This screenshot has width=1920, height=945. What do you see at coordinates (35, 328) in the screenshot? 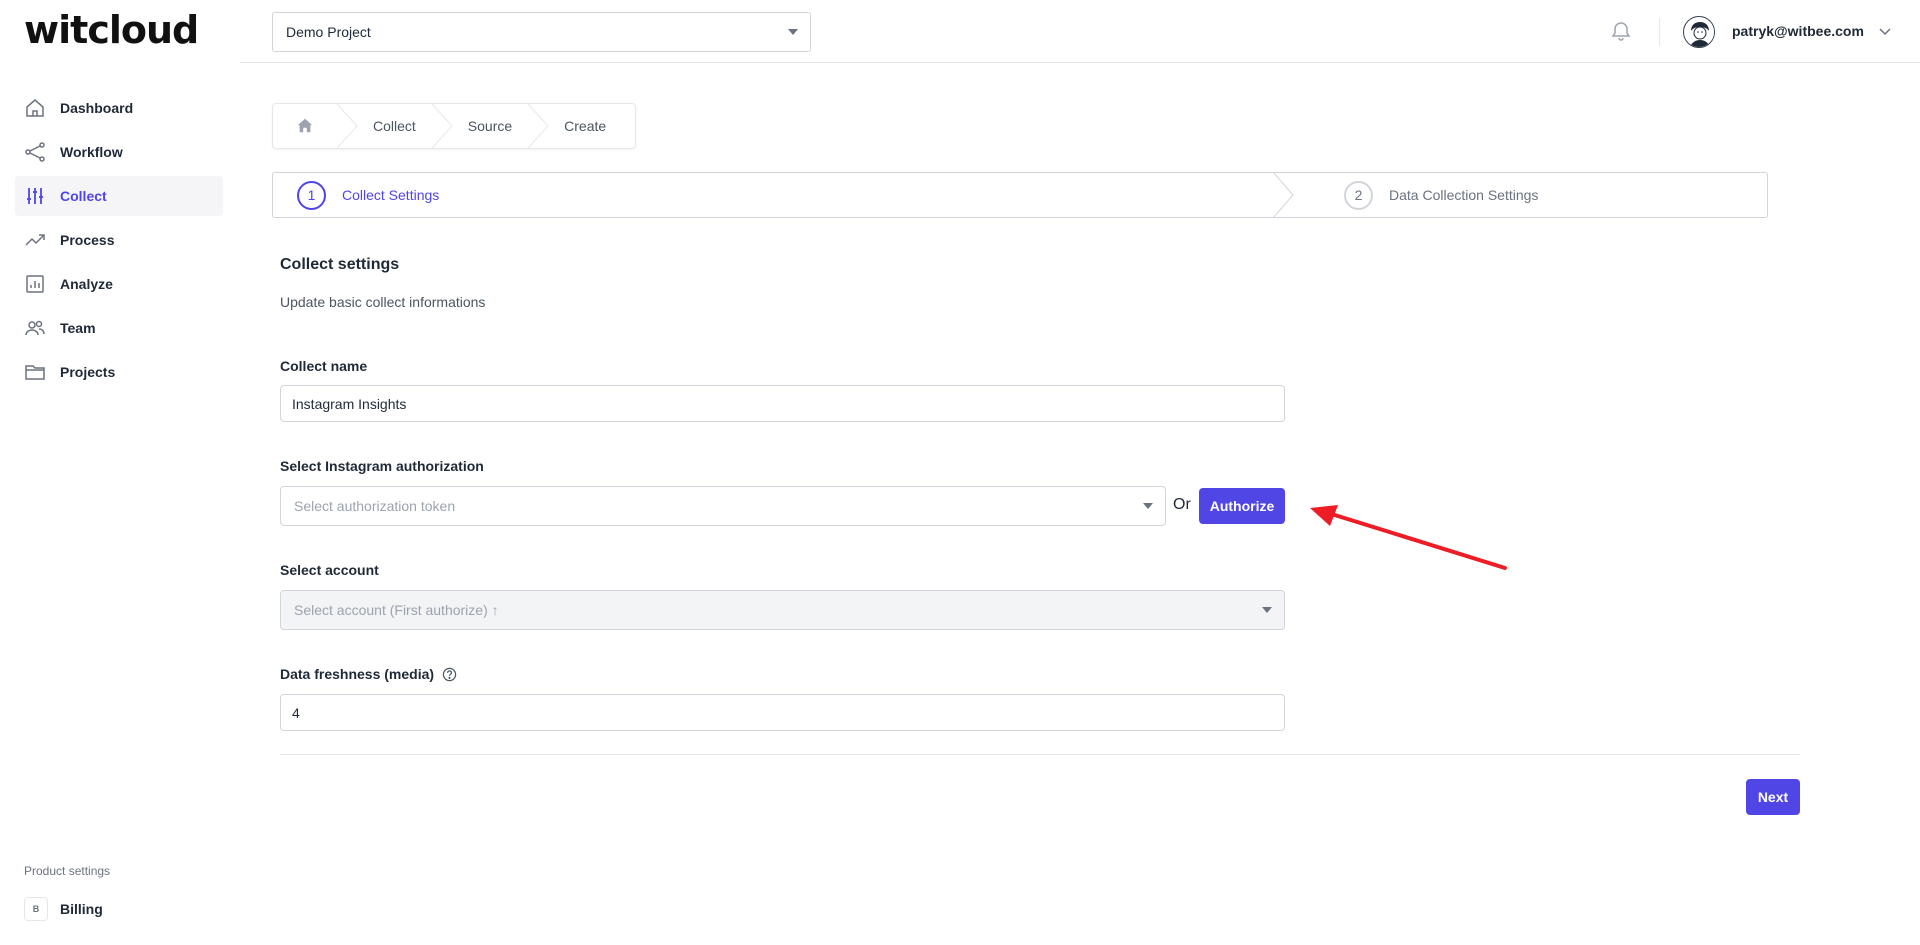
I see `users-icon` at bounding box center [35, 328].